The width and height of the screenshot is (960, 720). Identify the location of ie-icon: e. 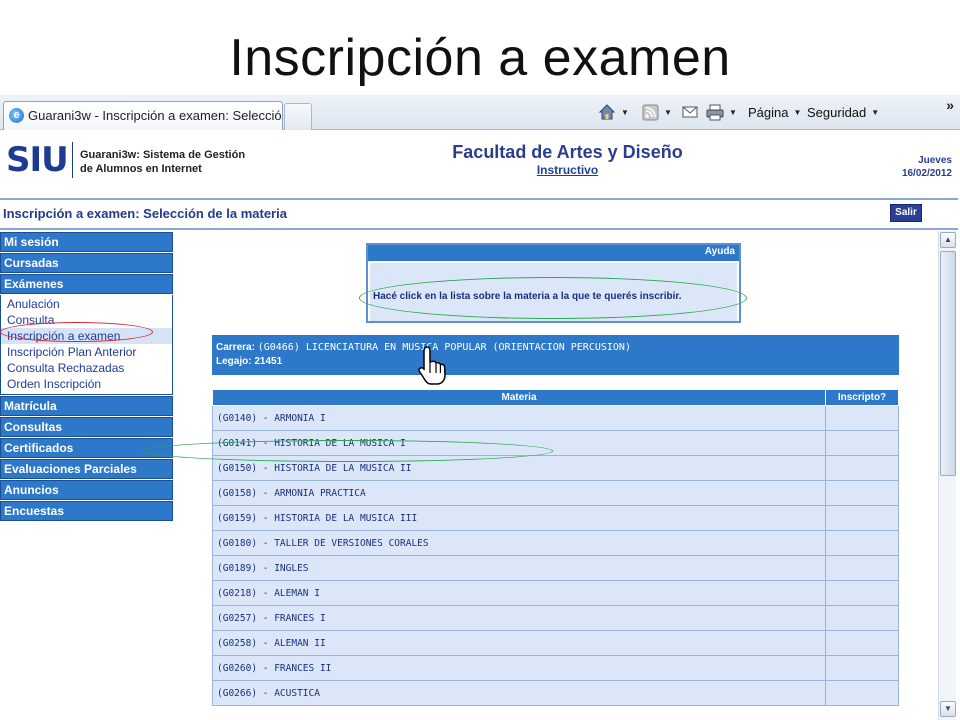
(16, 115).